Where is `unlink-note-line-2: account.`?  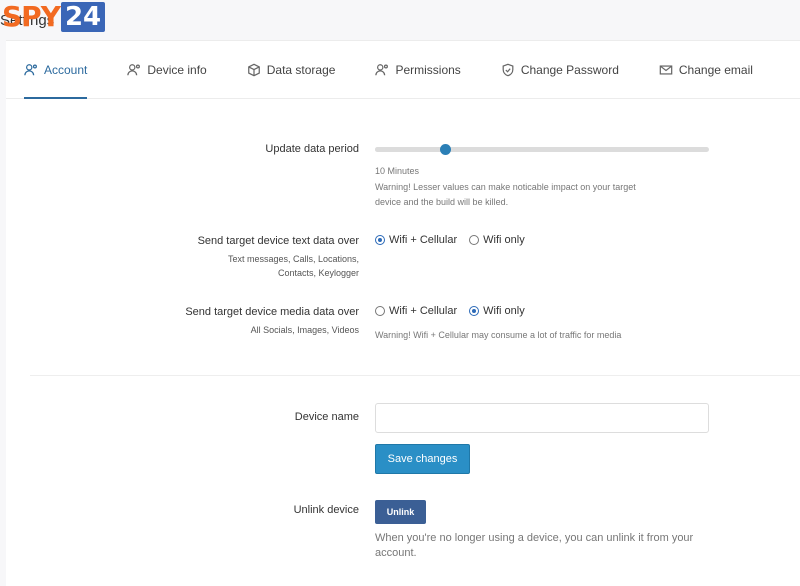
unlink-note-line-2: account. is located at coordinates (396, 553).